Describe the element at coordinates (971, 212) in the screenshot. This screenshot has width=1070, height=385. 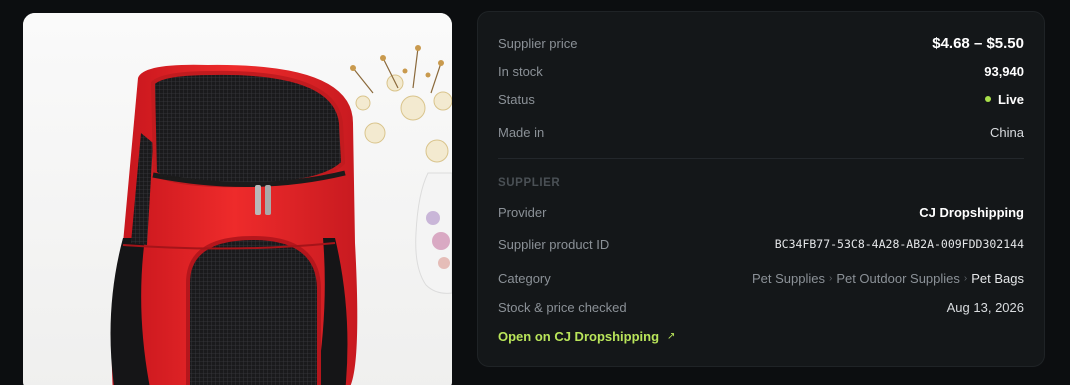
I see `provider-value: CJ Dropshipping` at that location.